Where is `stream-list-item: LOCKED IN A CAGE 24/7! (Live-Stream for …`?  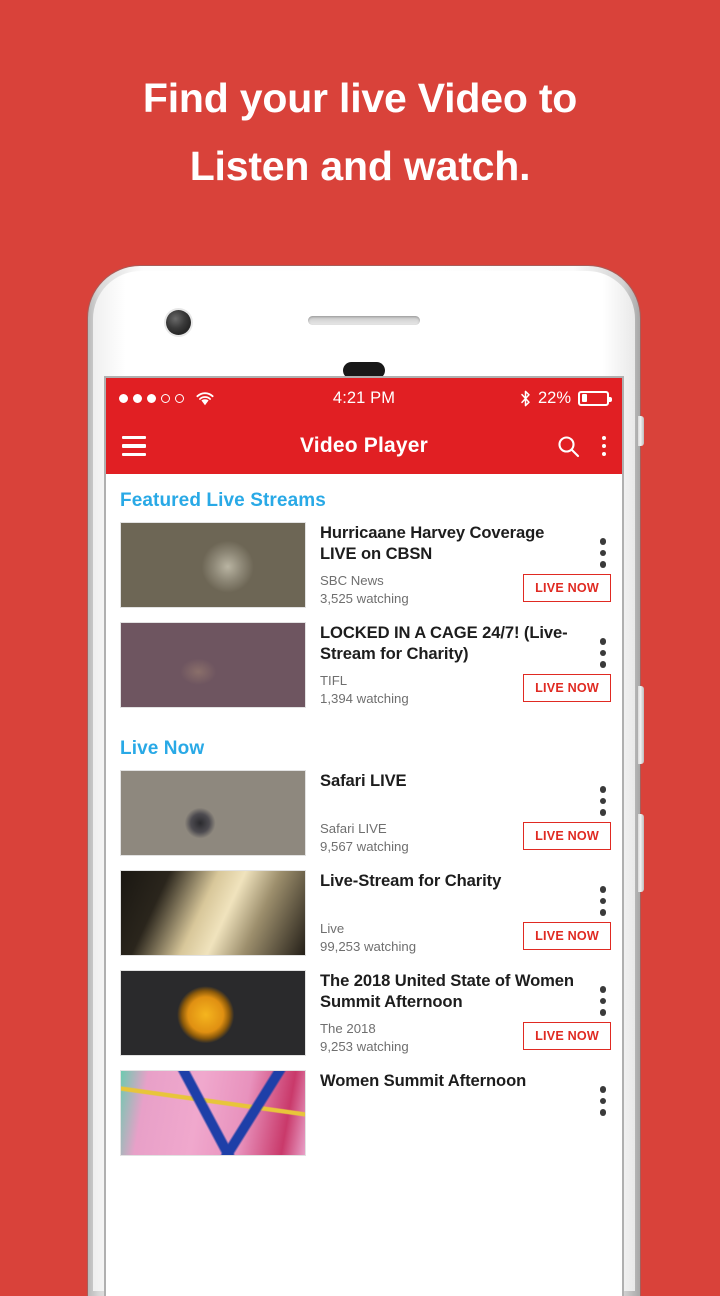 stream-list-item: LOCKED IN A CAGE 24/7! (Live-Stream for … is located at coordinates (364, 665).